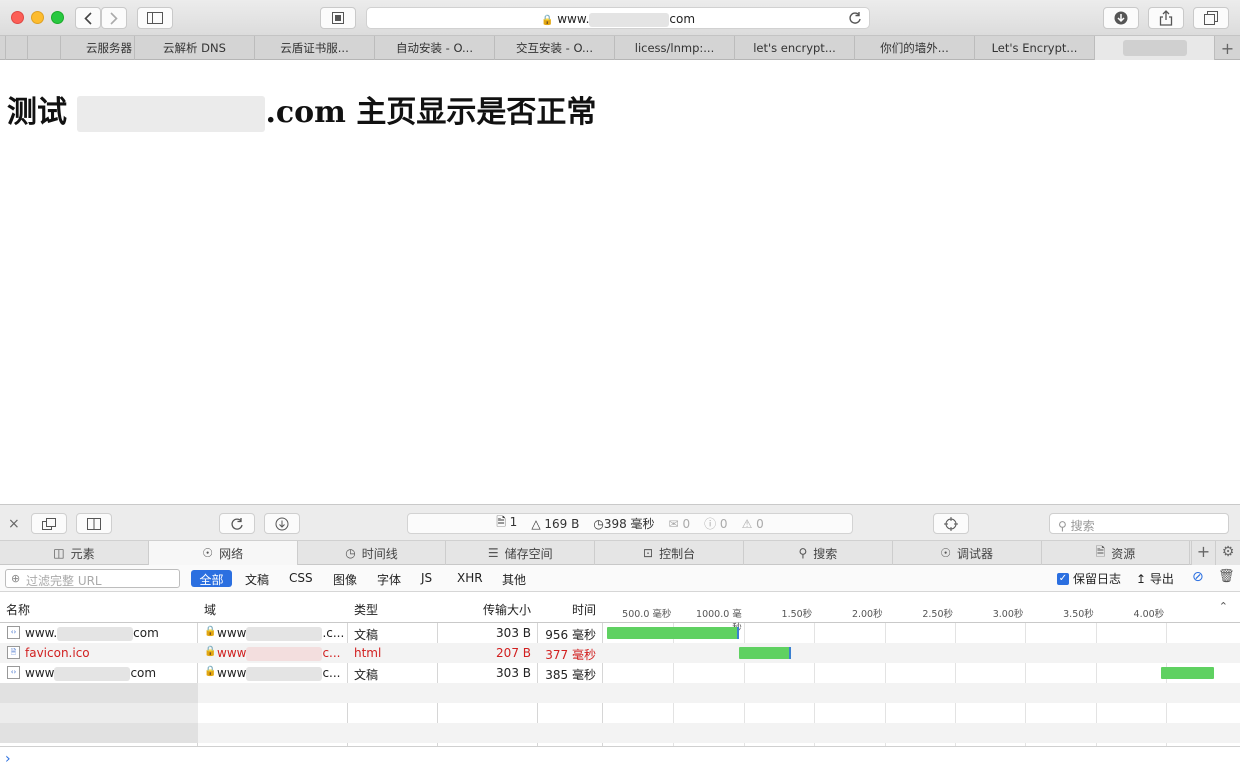  I want to click on sidebar-toggle-button, so click(155, 18).